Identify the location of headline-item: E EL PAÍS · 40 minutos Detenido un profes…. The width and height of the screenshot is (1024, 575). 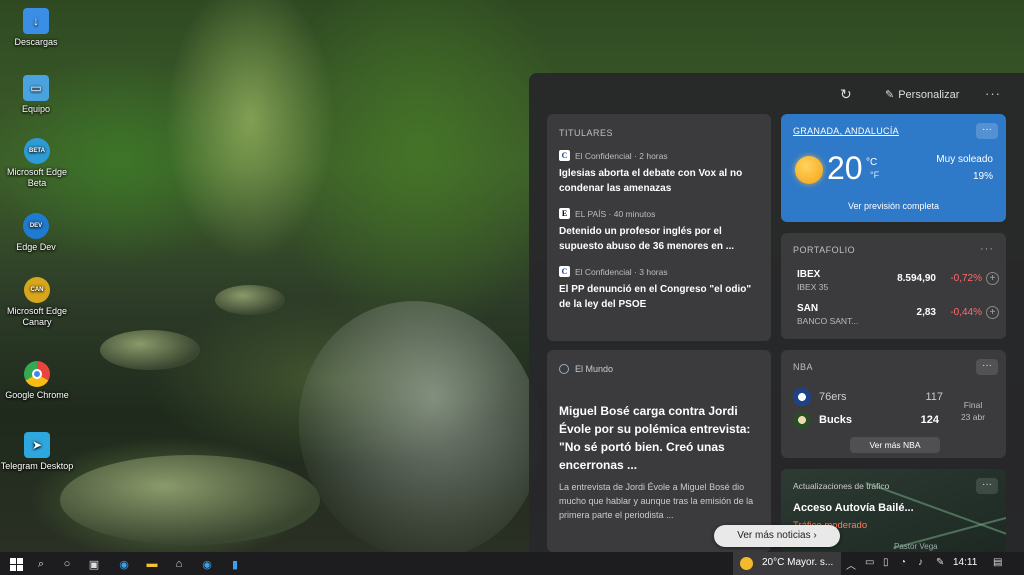
(659, 231).